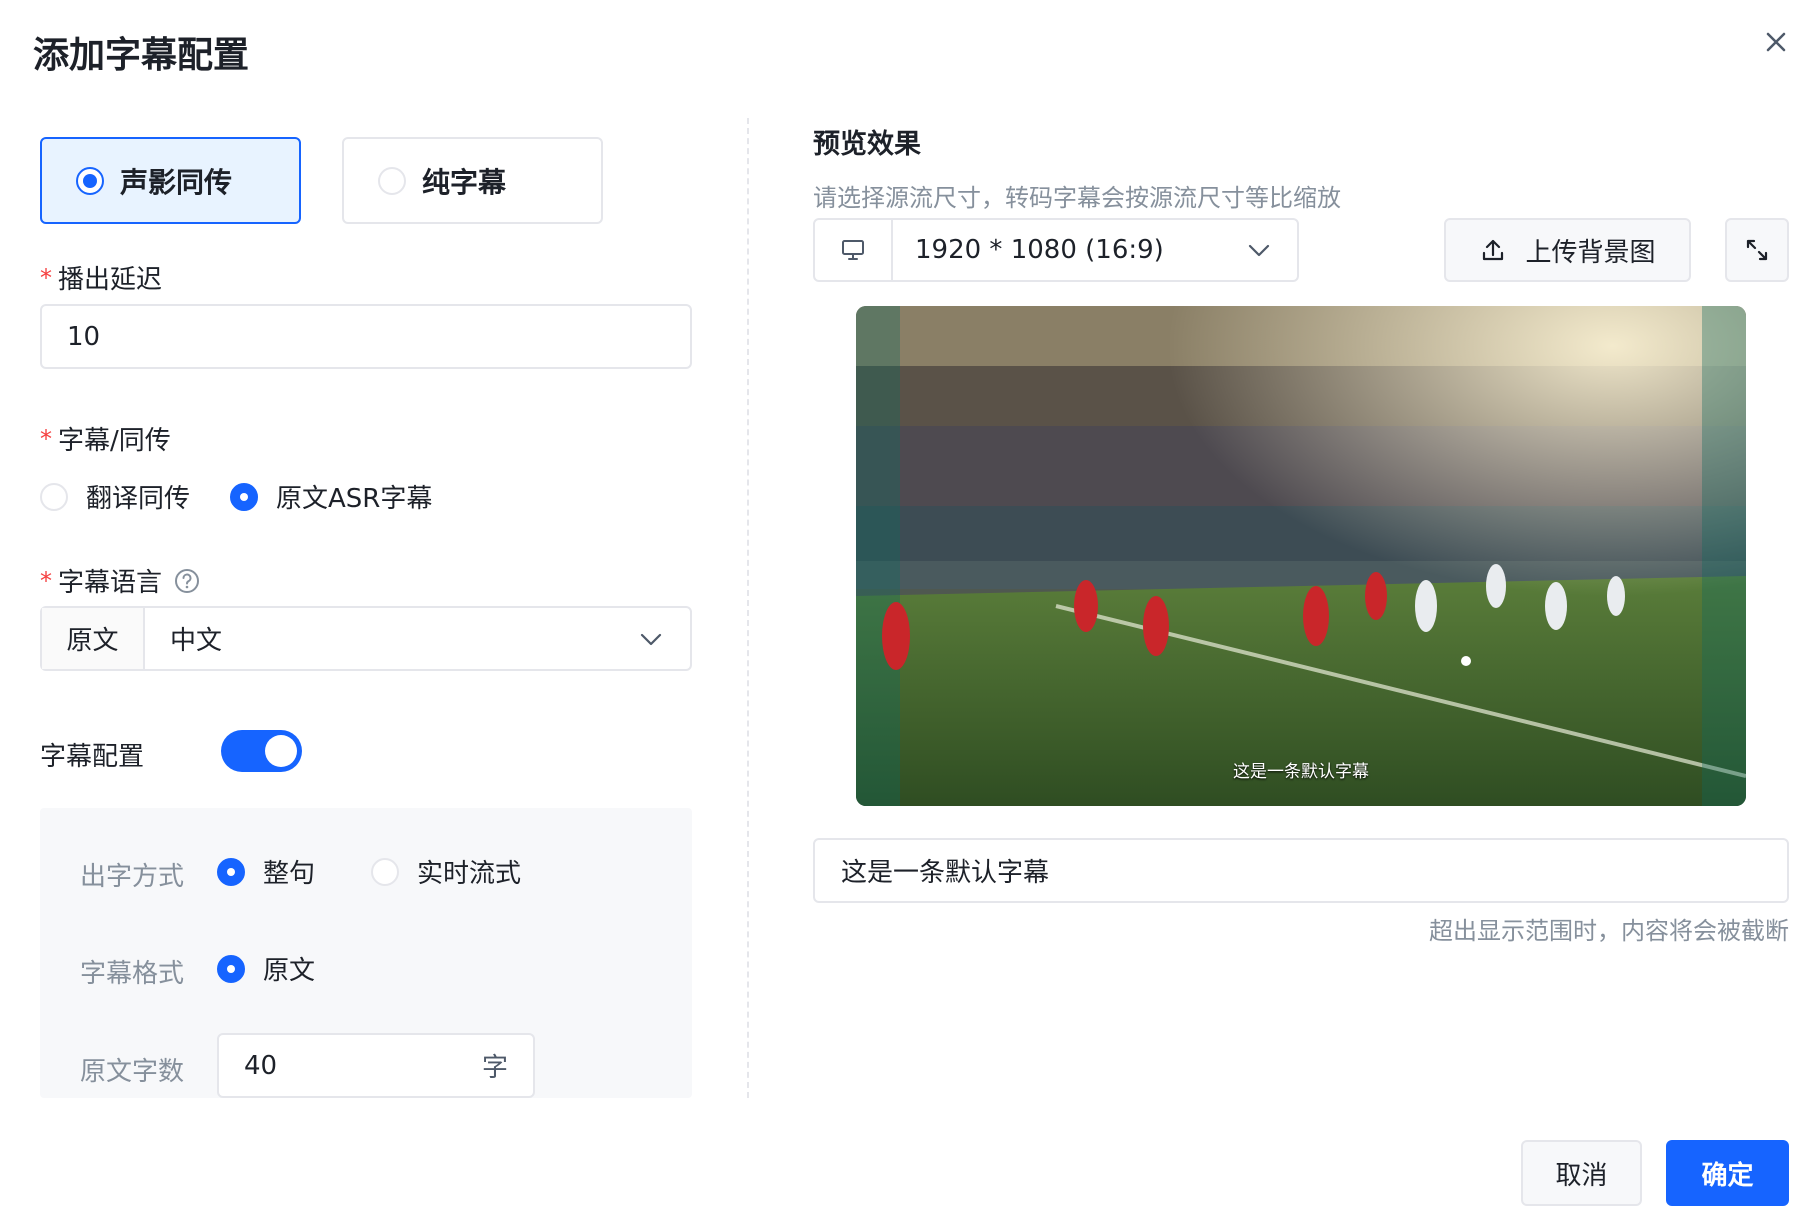 The width and height of the screenshot is (1812, 1218). What do you see at coordinates (1301, 870) in the screenshot?
I see `caption-input: 这是一条默认字幕` at bounding box center [1301, 870].